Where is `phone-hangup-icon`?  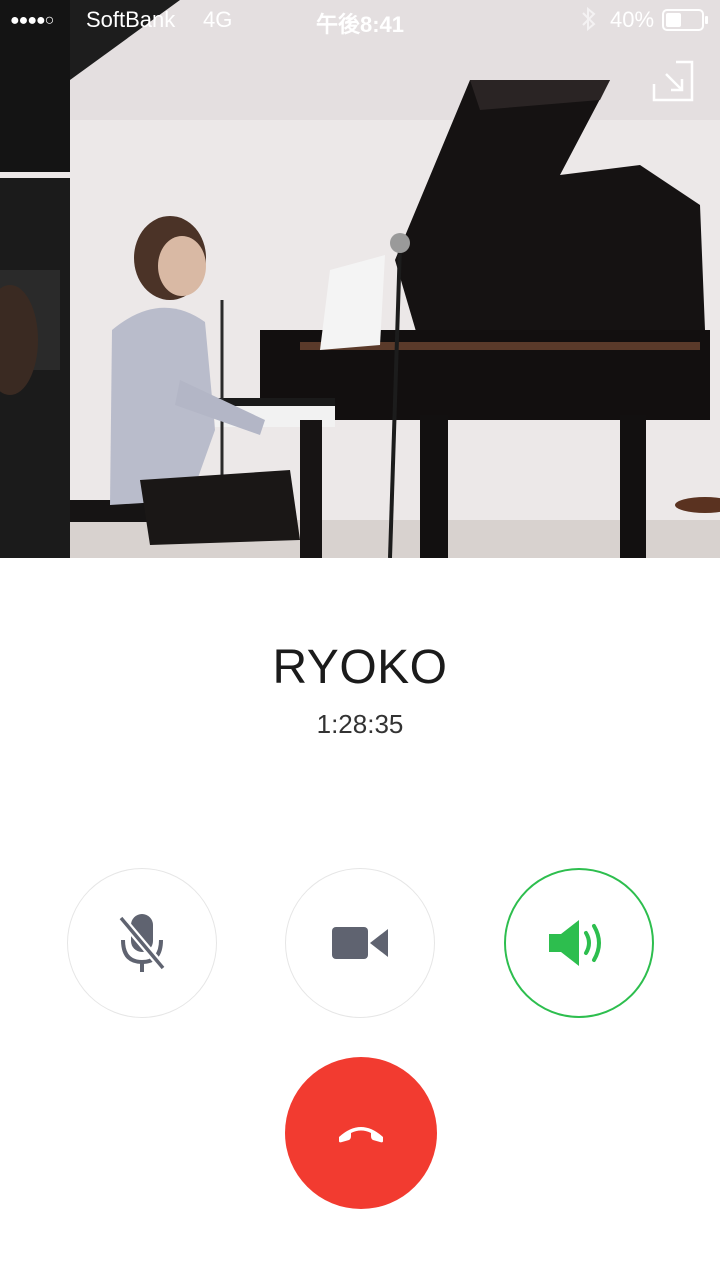 phone-hangup-icon is located at coordinates (361, 1135).